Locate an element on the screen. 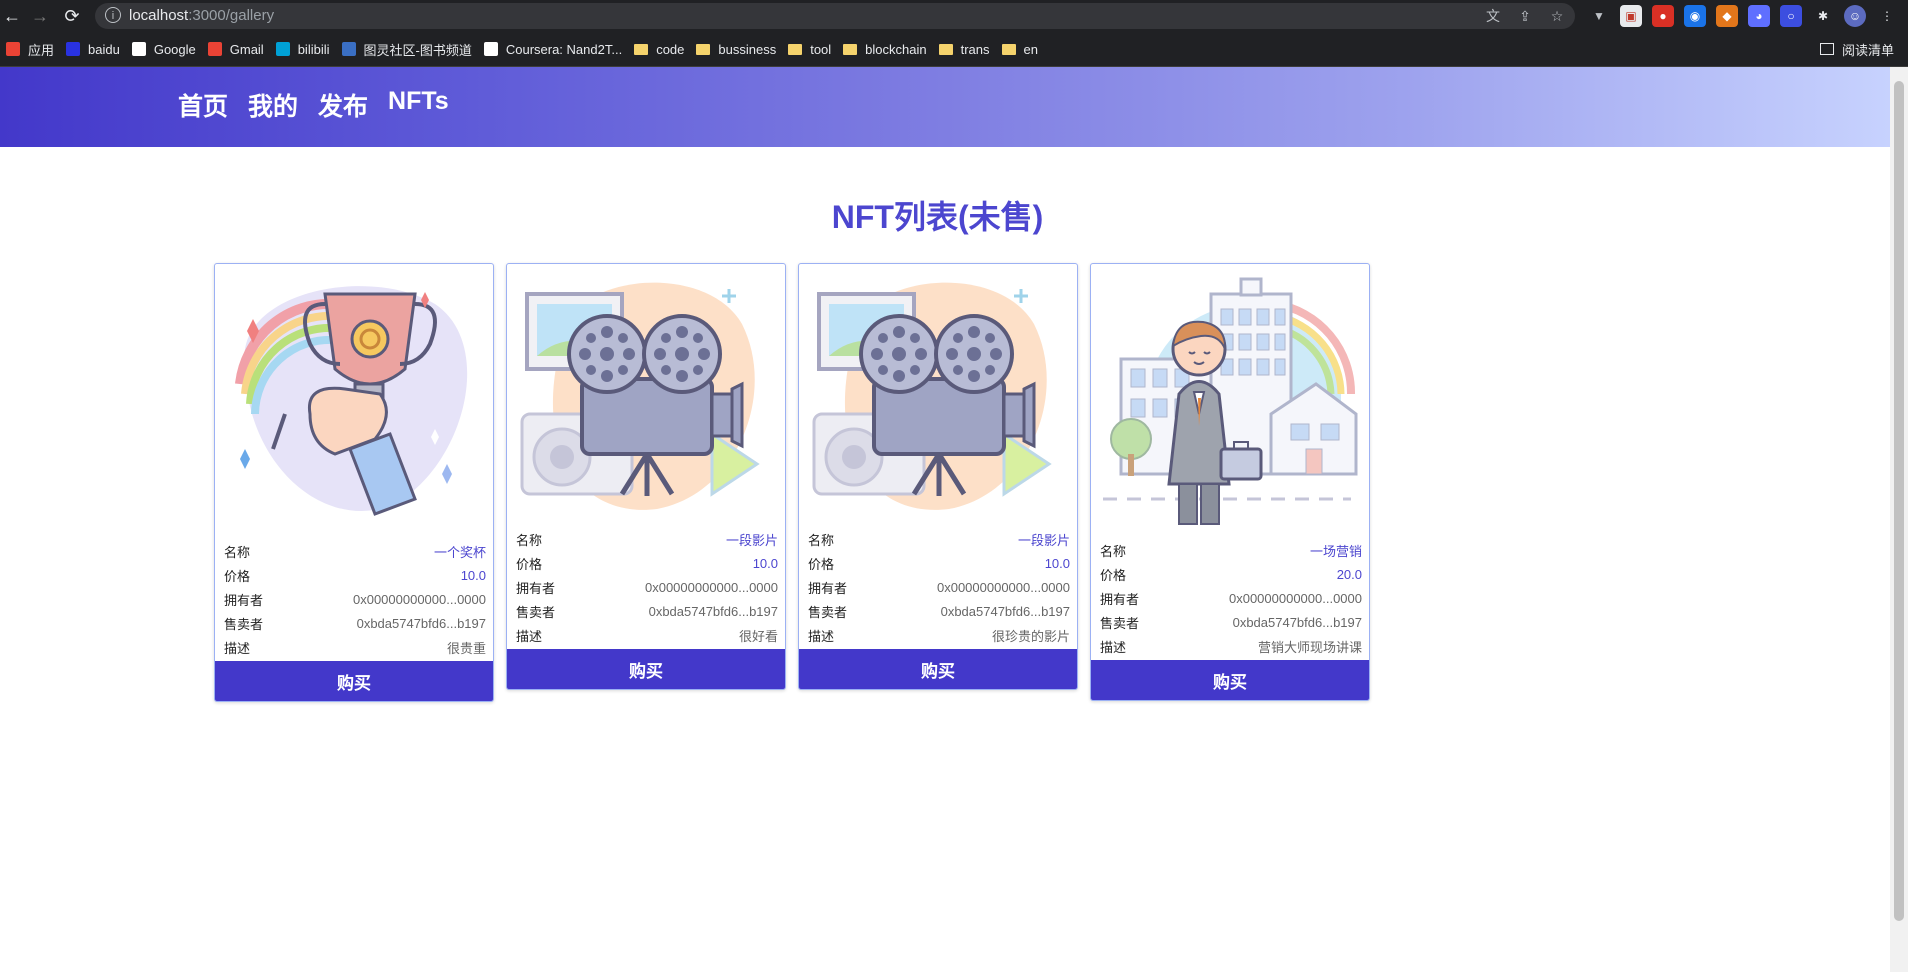 This screenshot has width=1908, height=972. bookmark-label: blockchain is located at coordinates (896, 49).